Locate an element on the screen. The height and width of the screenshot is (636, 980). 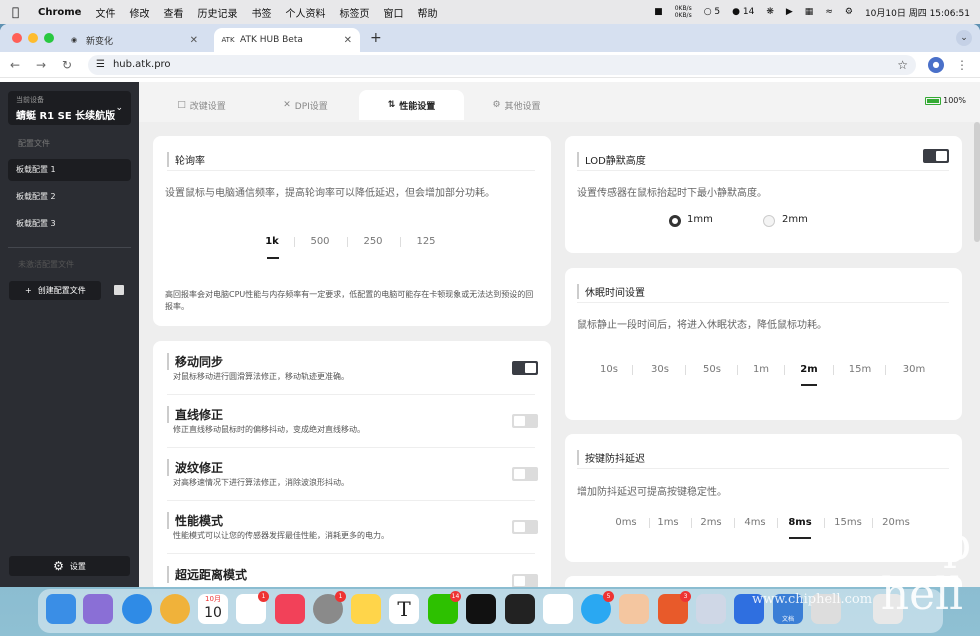
polling-option-125: 125 is located at coordinates (426, 241).